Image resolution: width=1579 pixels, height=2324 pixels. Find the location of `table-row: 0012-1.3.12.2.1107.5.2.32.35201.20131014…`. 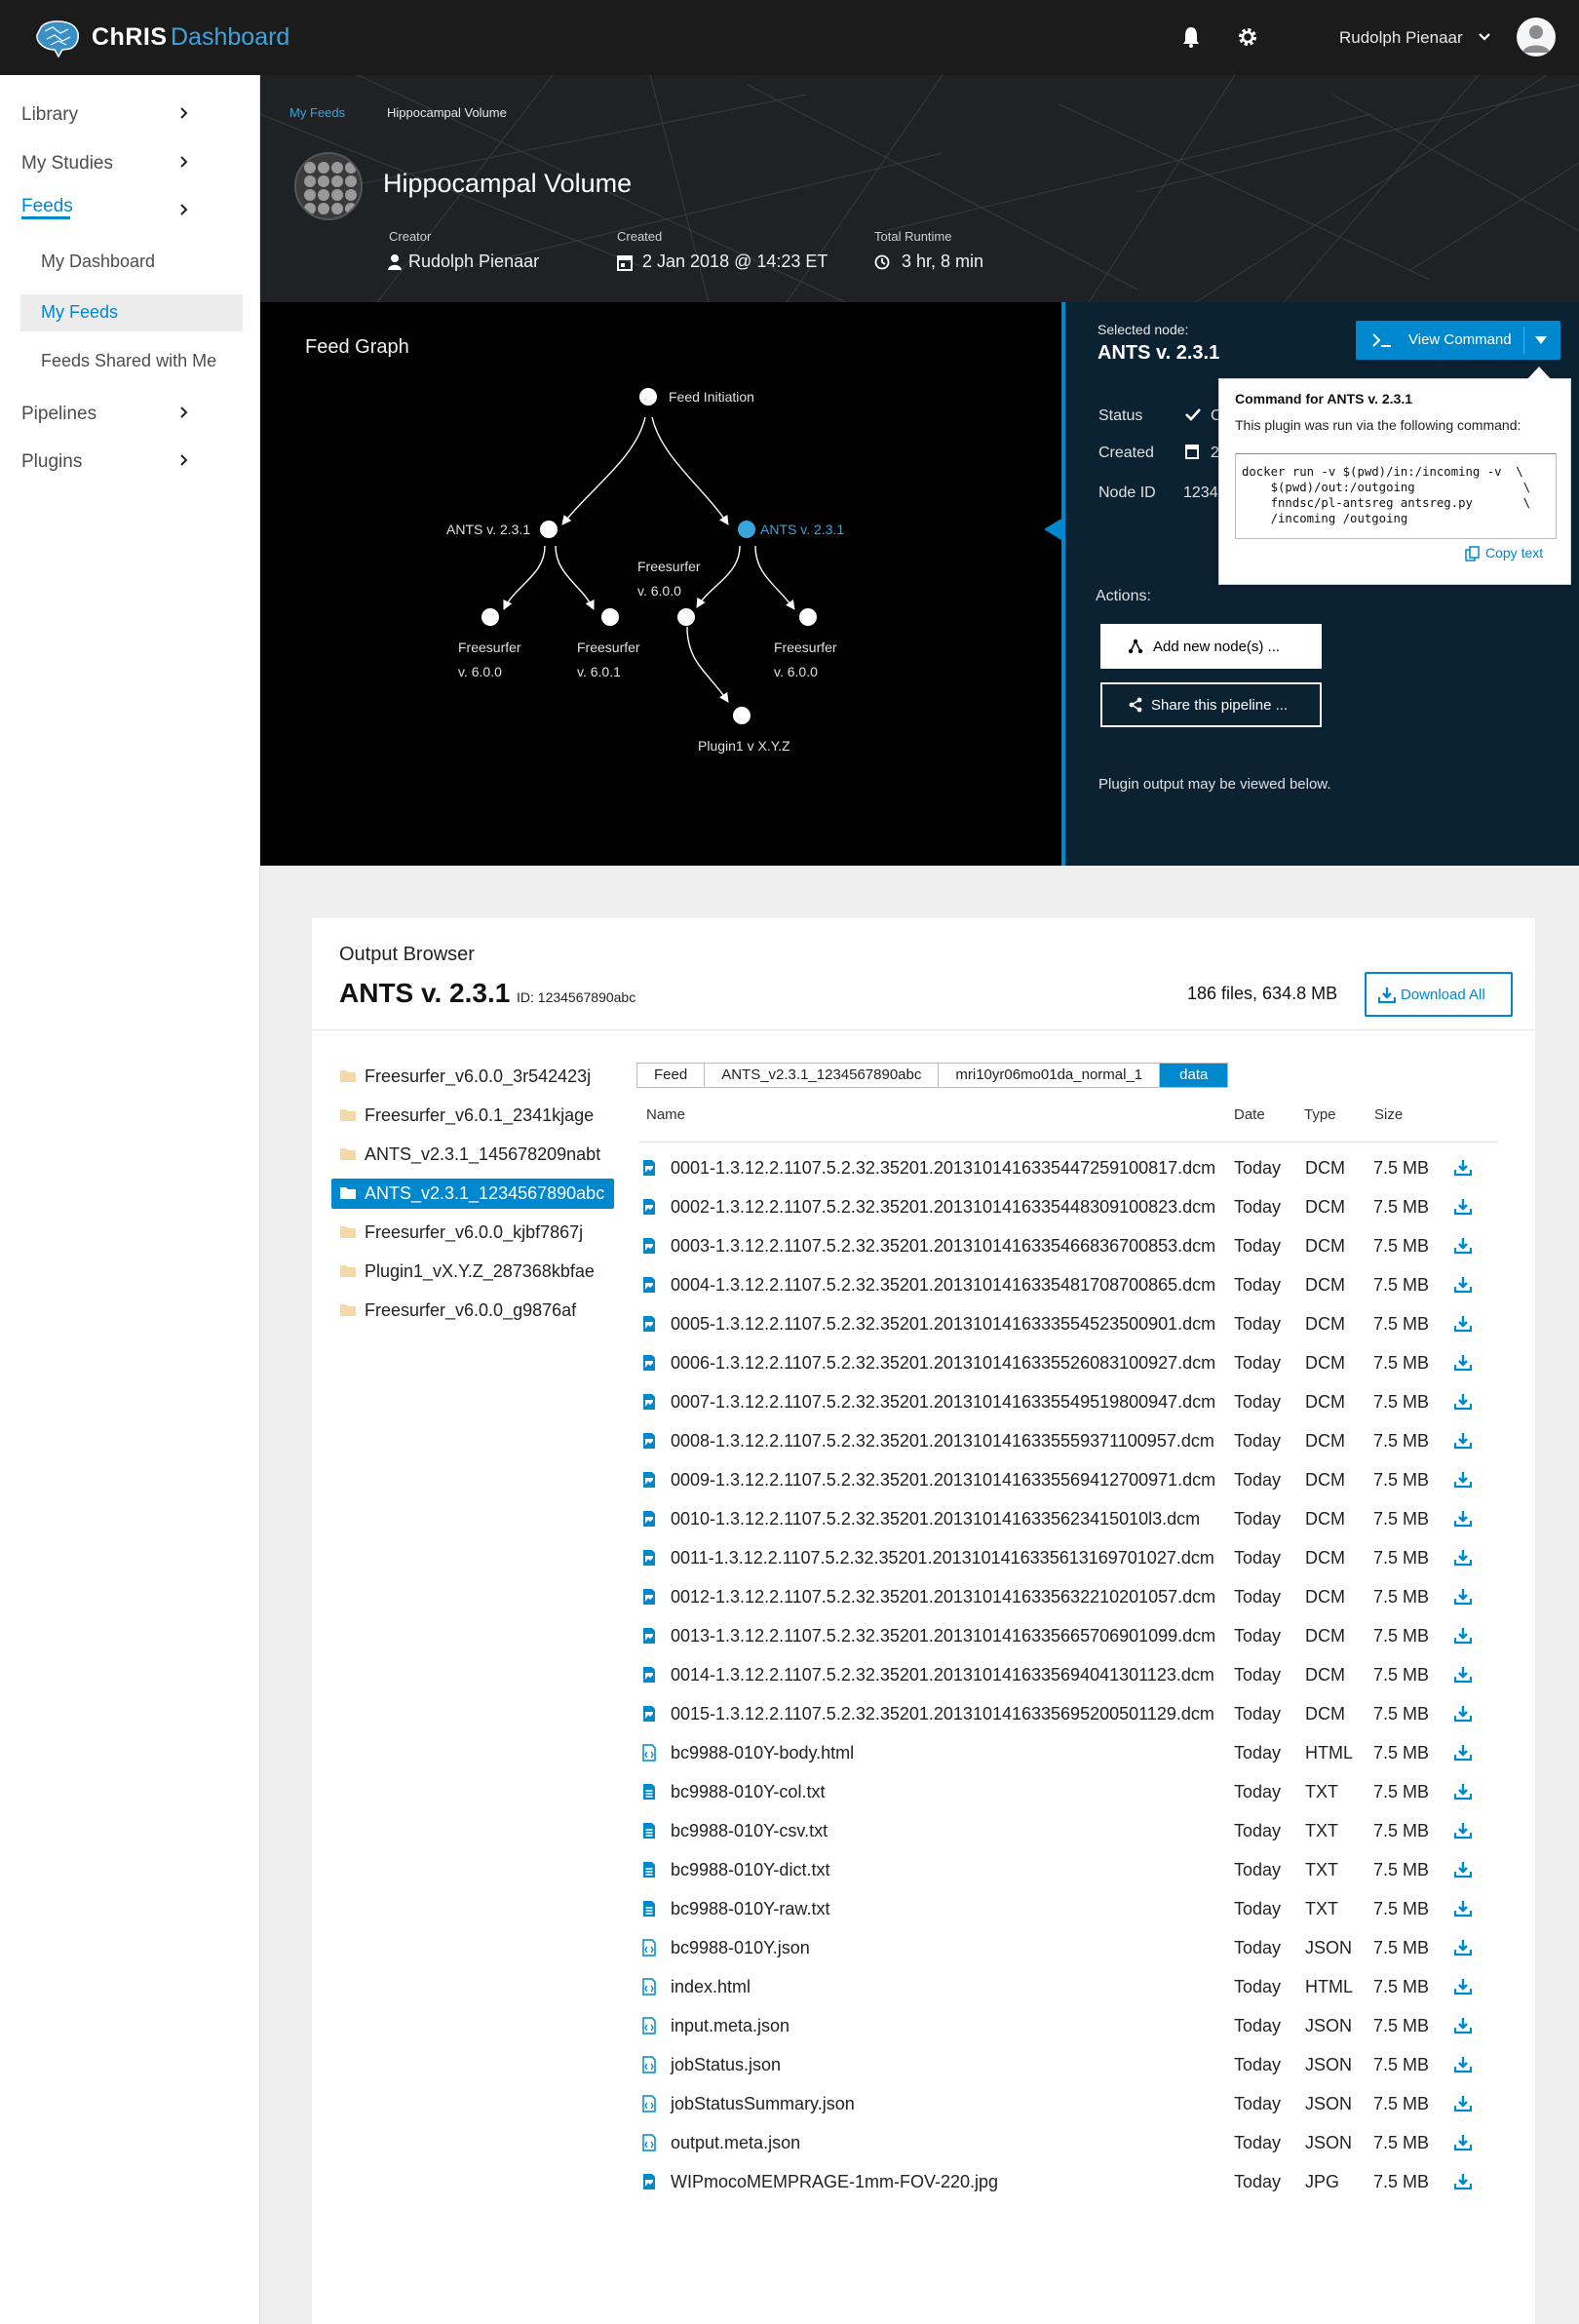

table-row: 0012-1.3.12.2.1107.5.2.32.35201.20131014… is located at coordinates (1077, 1596).